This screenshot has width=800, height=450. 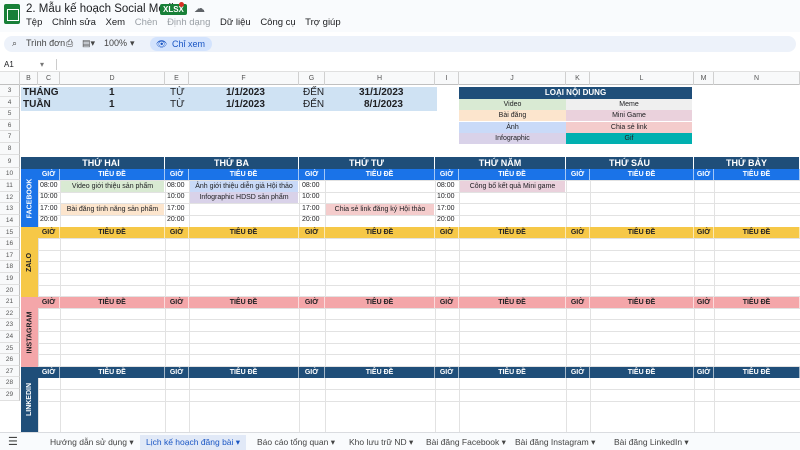 What do you see at coordinates (69, 43) in the screenshot?
I see `print-icon: ⎙` at bounding box center [69, 43].